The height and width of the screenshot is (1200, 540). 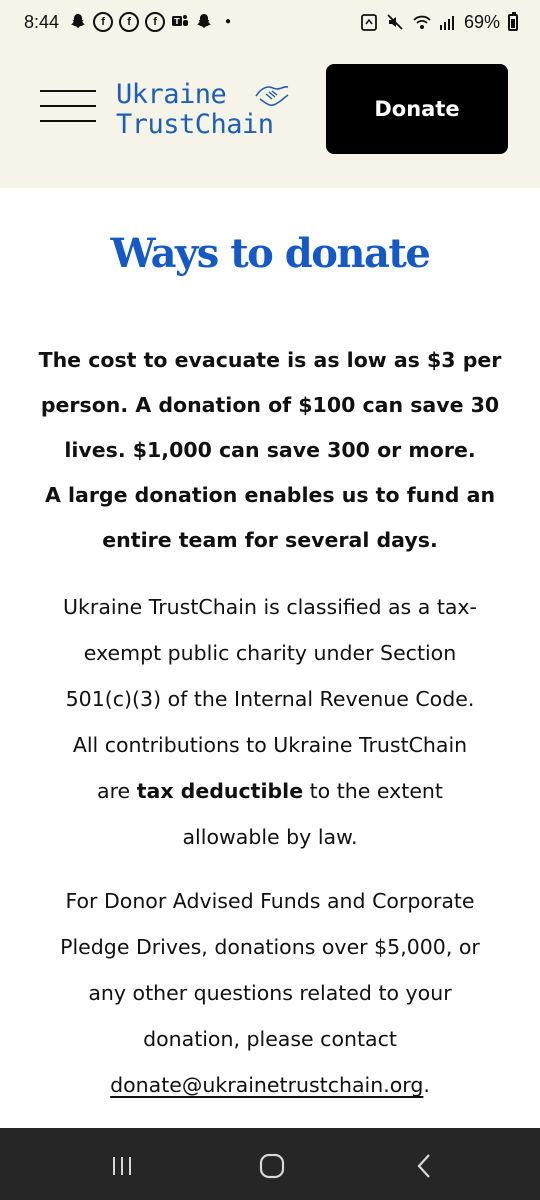 I want to click on lead-line: A large donation enables us to fund an, so click(x=270, y=495).